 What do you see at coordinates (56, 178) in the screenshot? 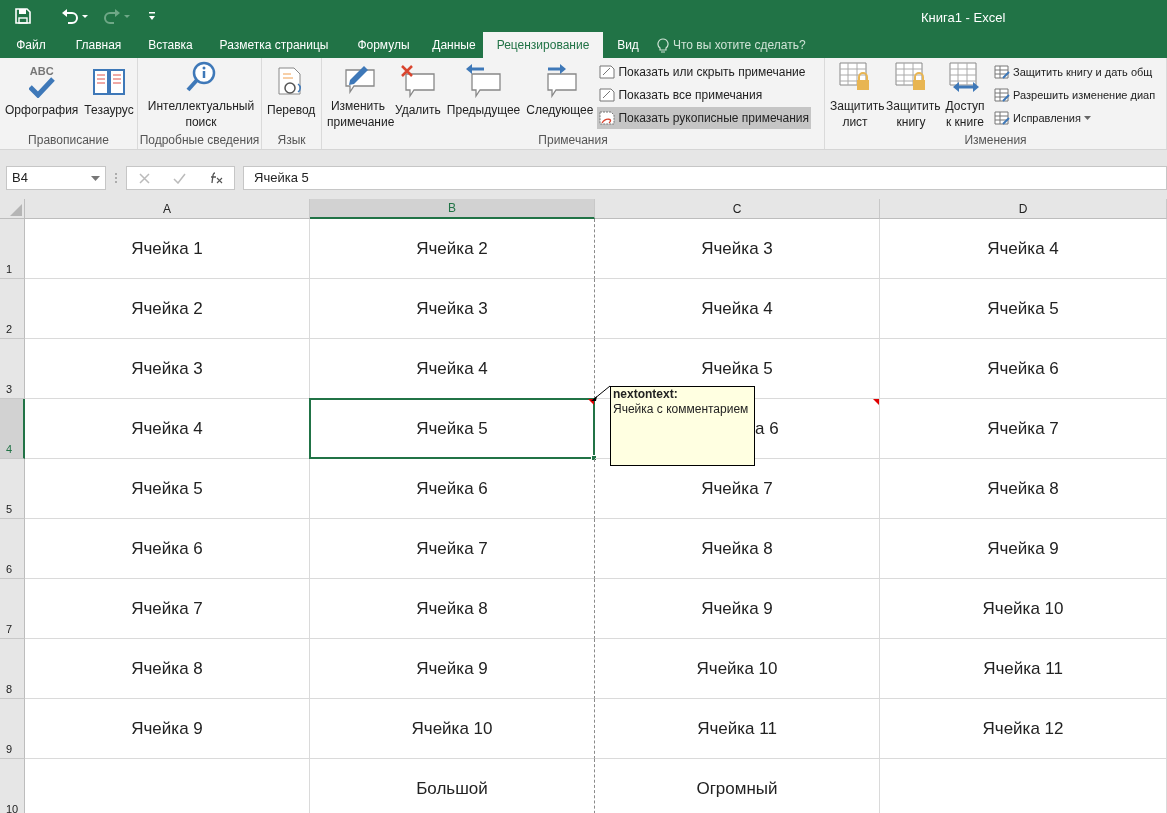
I see `name-box: B4` at bounding box center [56, 178].